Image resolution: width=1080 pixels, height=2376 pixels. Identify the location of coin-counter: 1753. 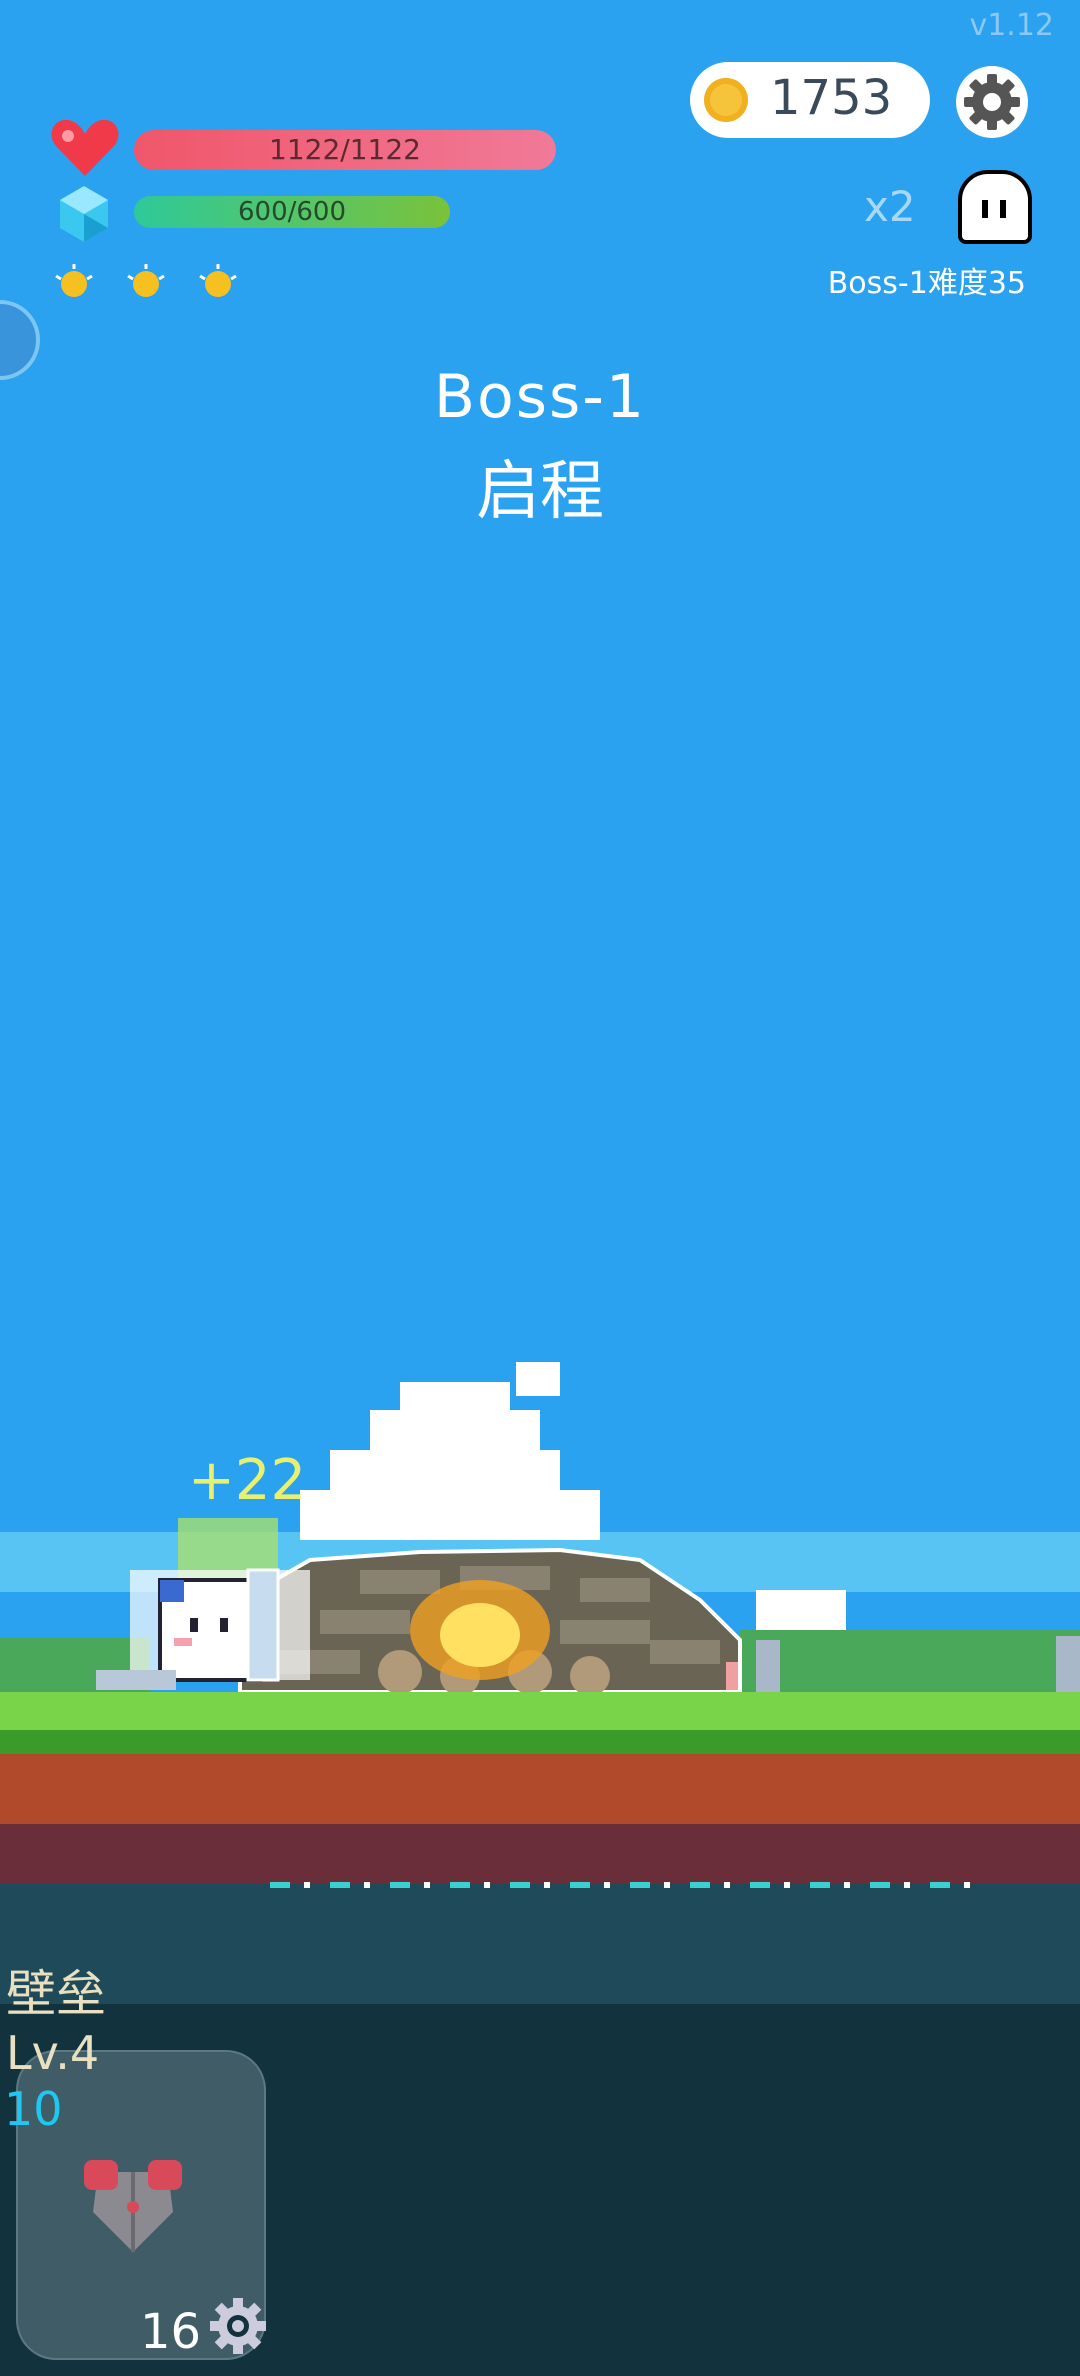
(810, 100).